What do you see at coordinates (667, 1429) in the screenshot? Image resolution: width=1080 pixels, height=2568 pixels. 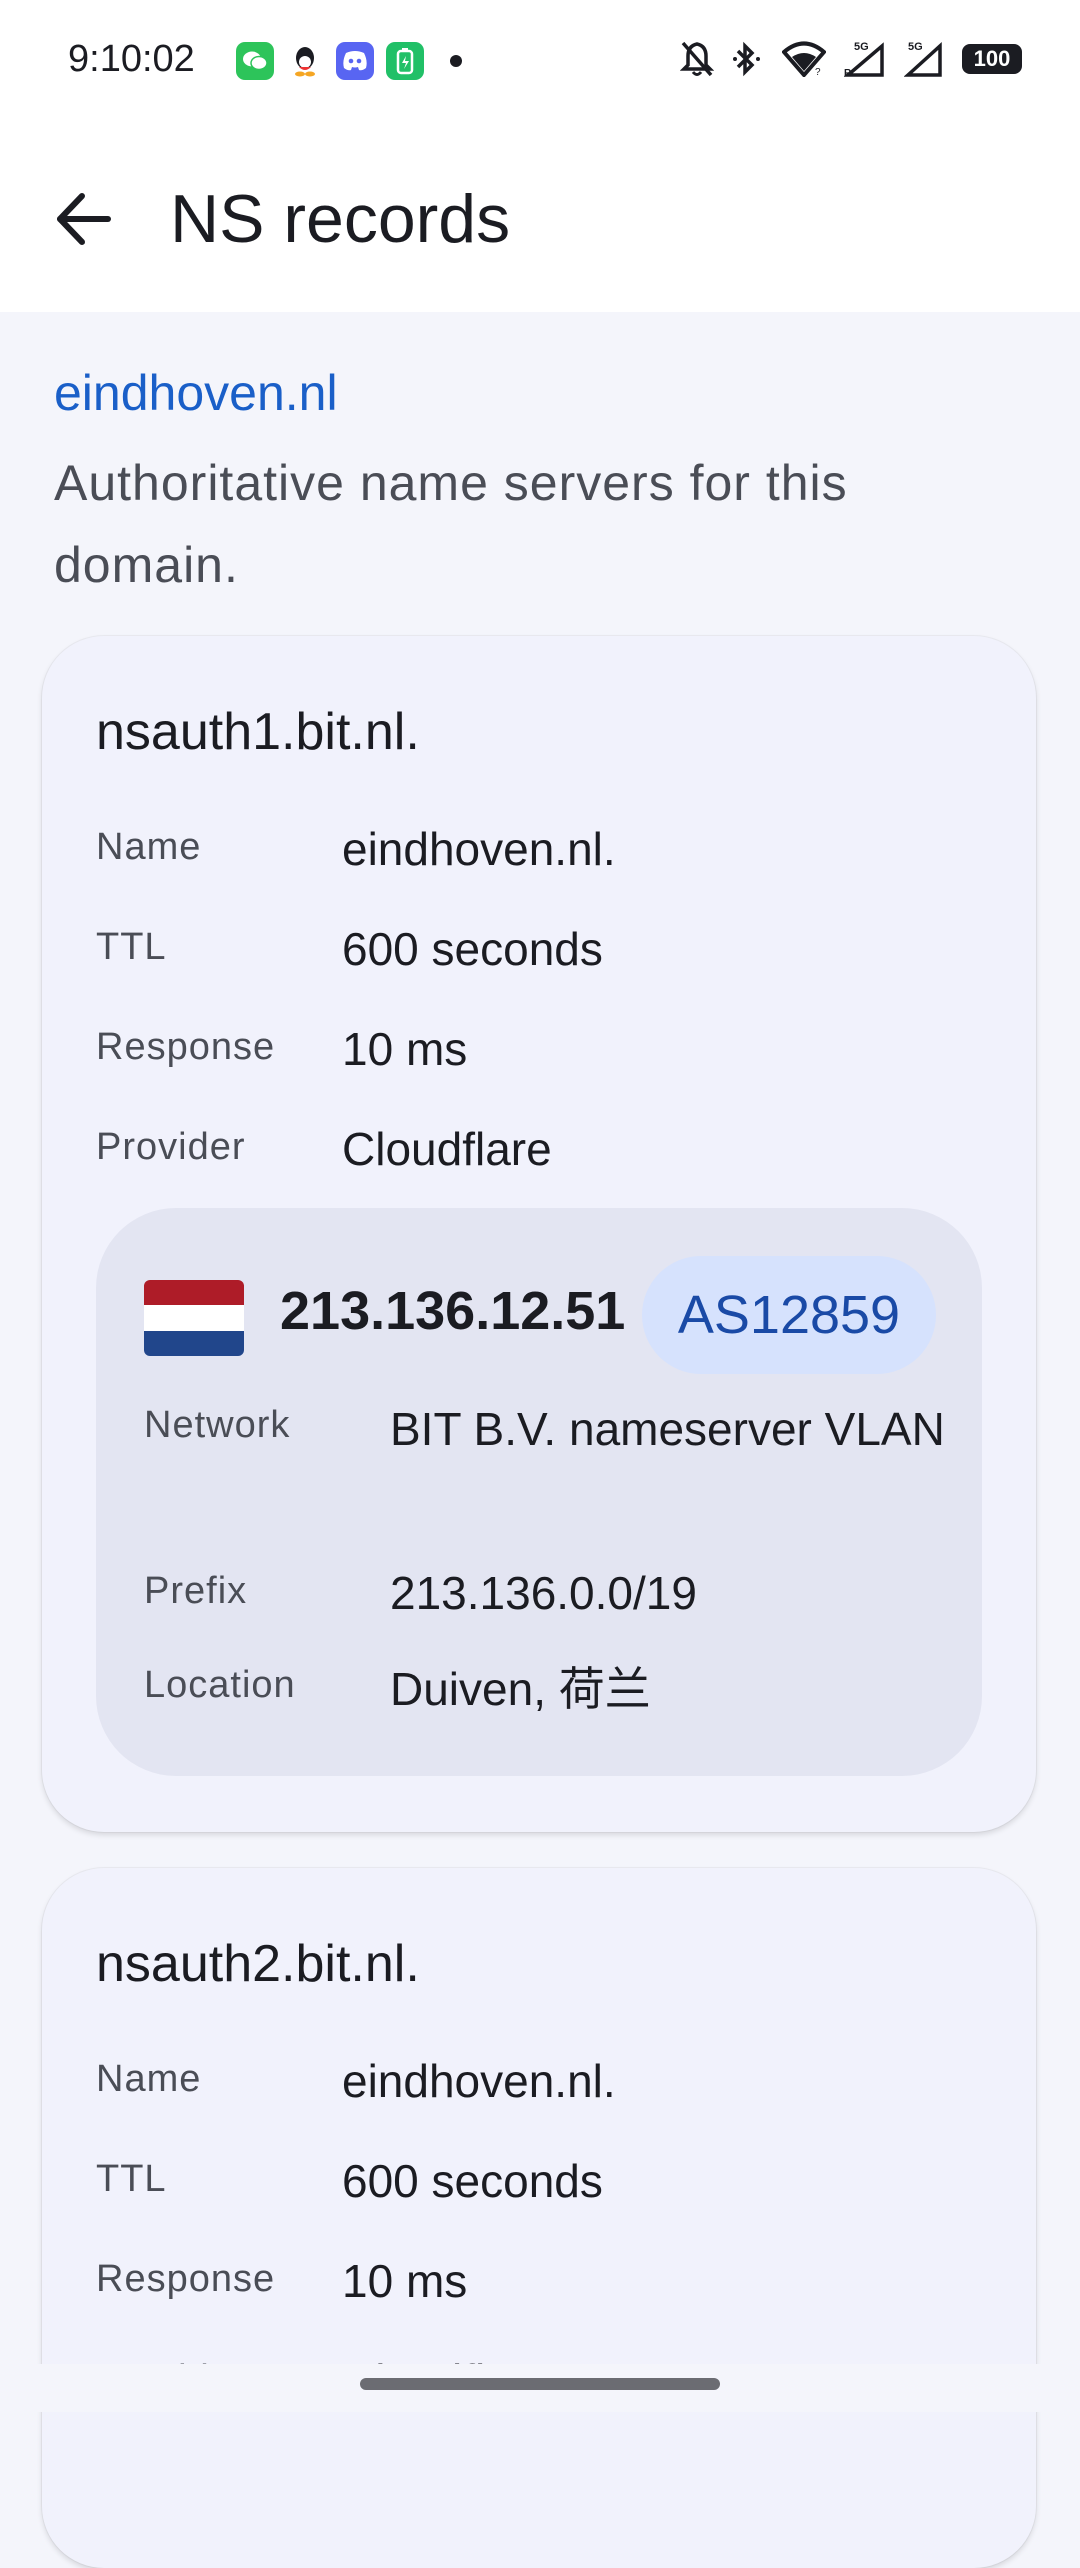 I see `network-value: BIT B.V. nameserver VLAN` at bounding box center [667, 1429].